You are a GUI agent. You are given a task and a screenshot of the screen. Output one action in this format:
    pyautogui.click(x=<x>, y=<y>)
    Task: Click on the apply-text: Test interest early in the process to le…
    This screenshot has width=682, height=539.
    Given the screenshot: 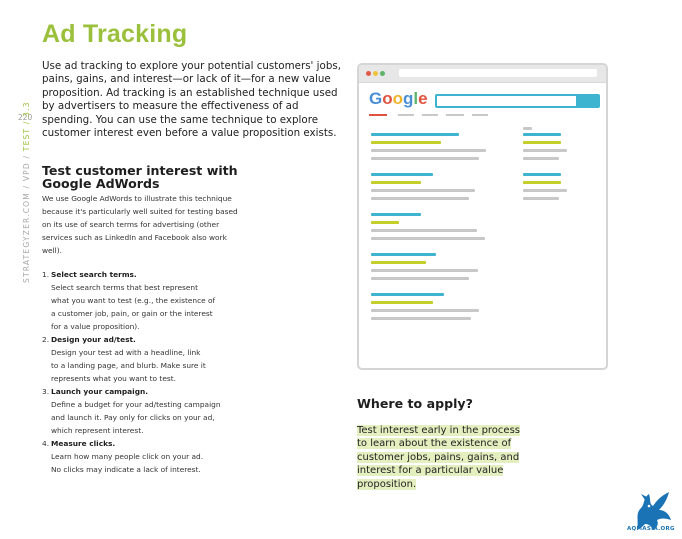 What is the action you would take?
    pyautogui.click(x=442, y=457)
    